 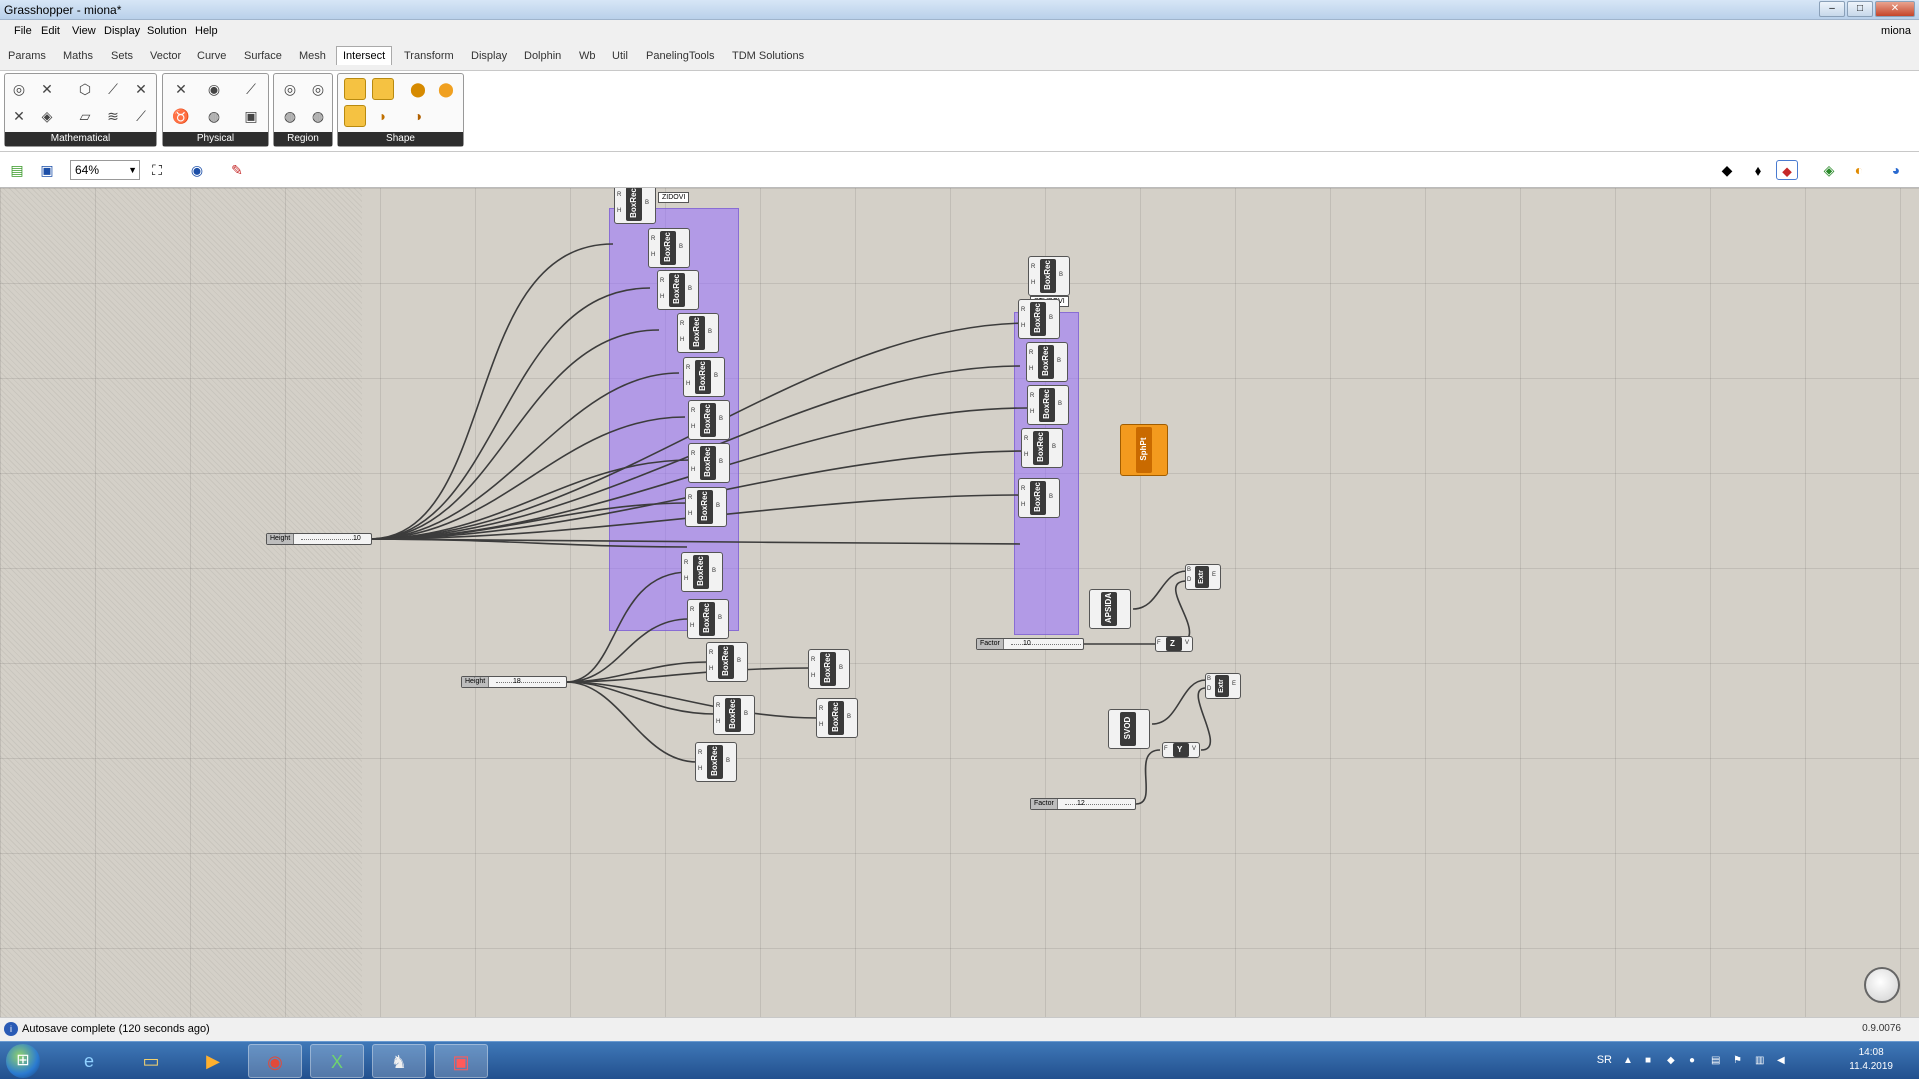 I want to click on unit-y-component: Y F V, so click(x=1181, y=750).